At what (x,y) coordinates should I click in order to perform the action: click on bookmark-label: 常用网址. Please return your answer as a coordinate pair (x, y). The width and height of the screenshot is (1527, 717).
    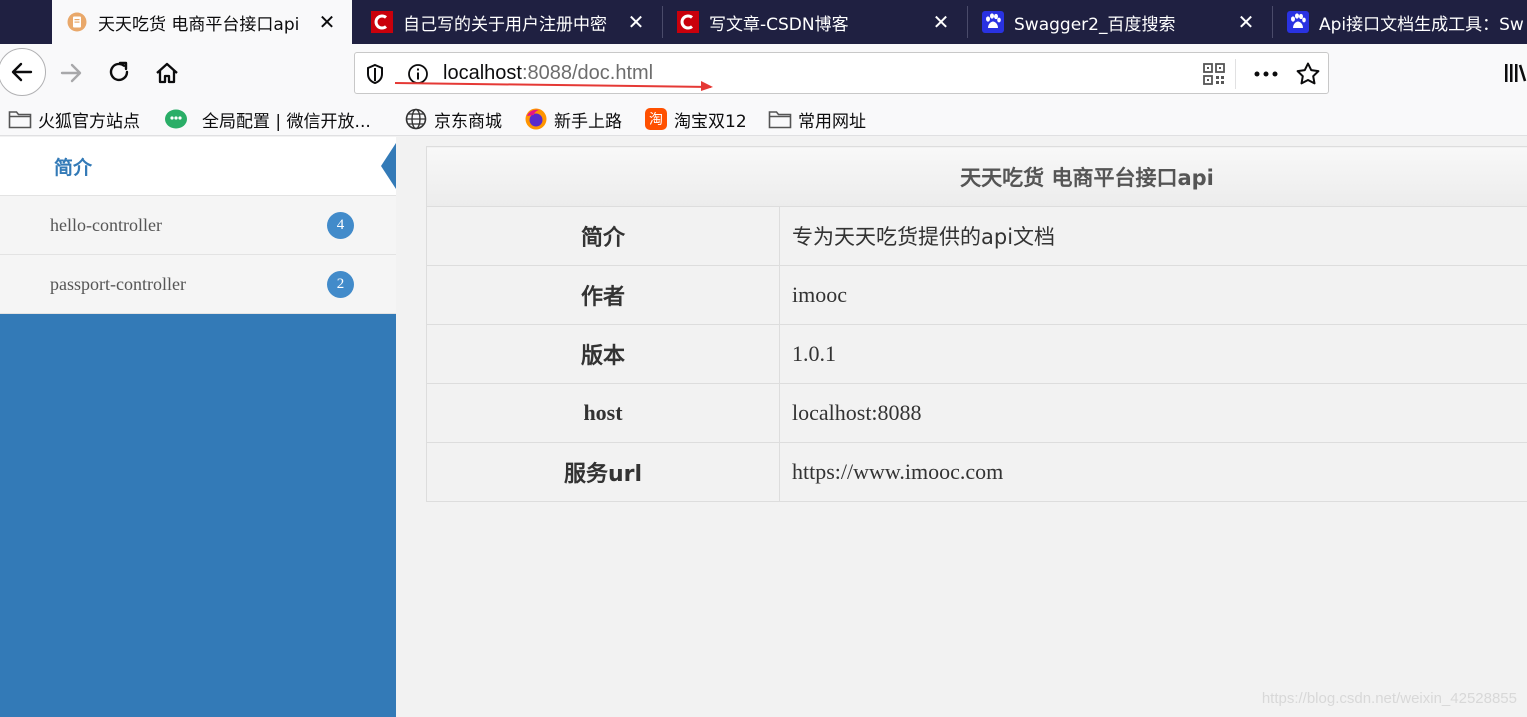
    Looking at the image, I should click on (832, 121).